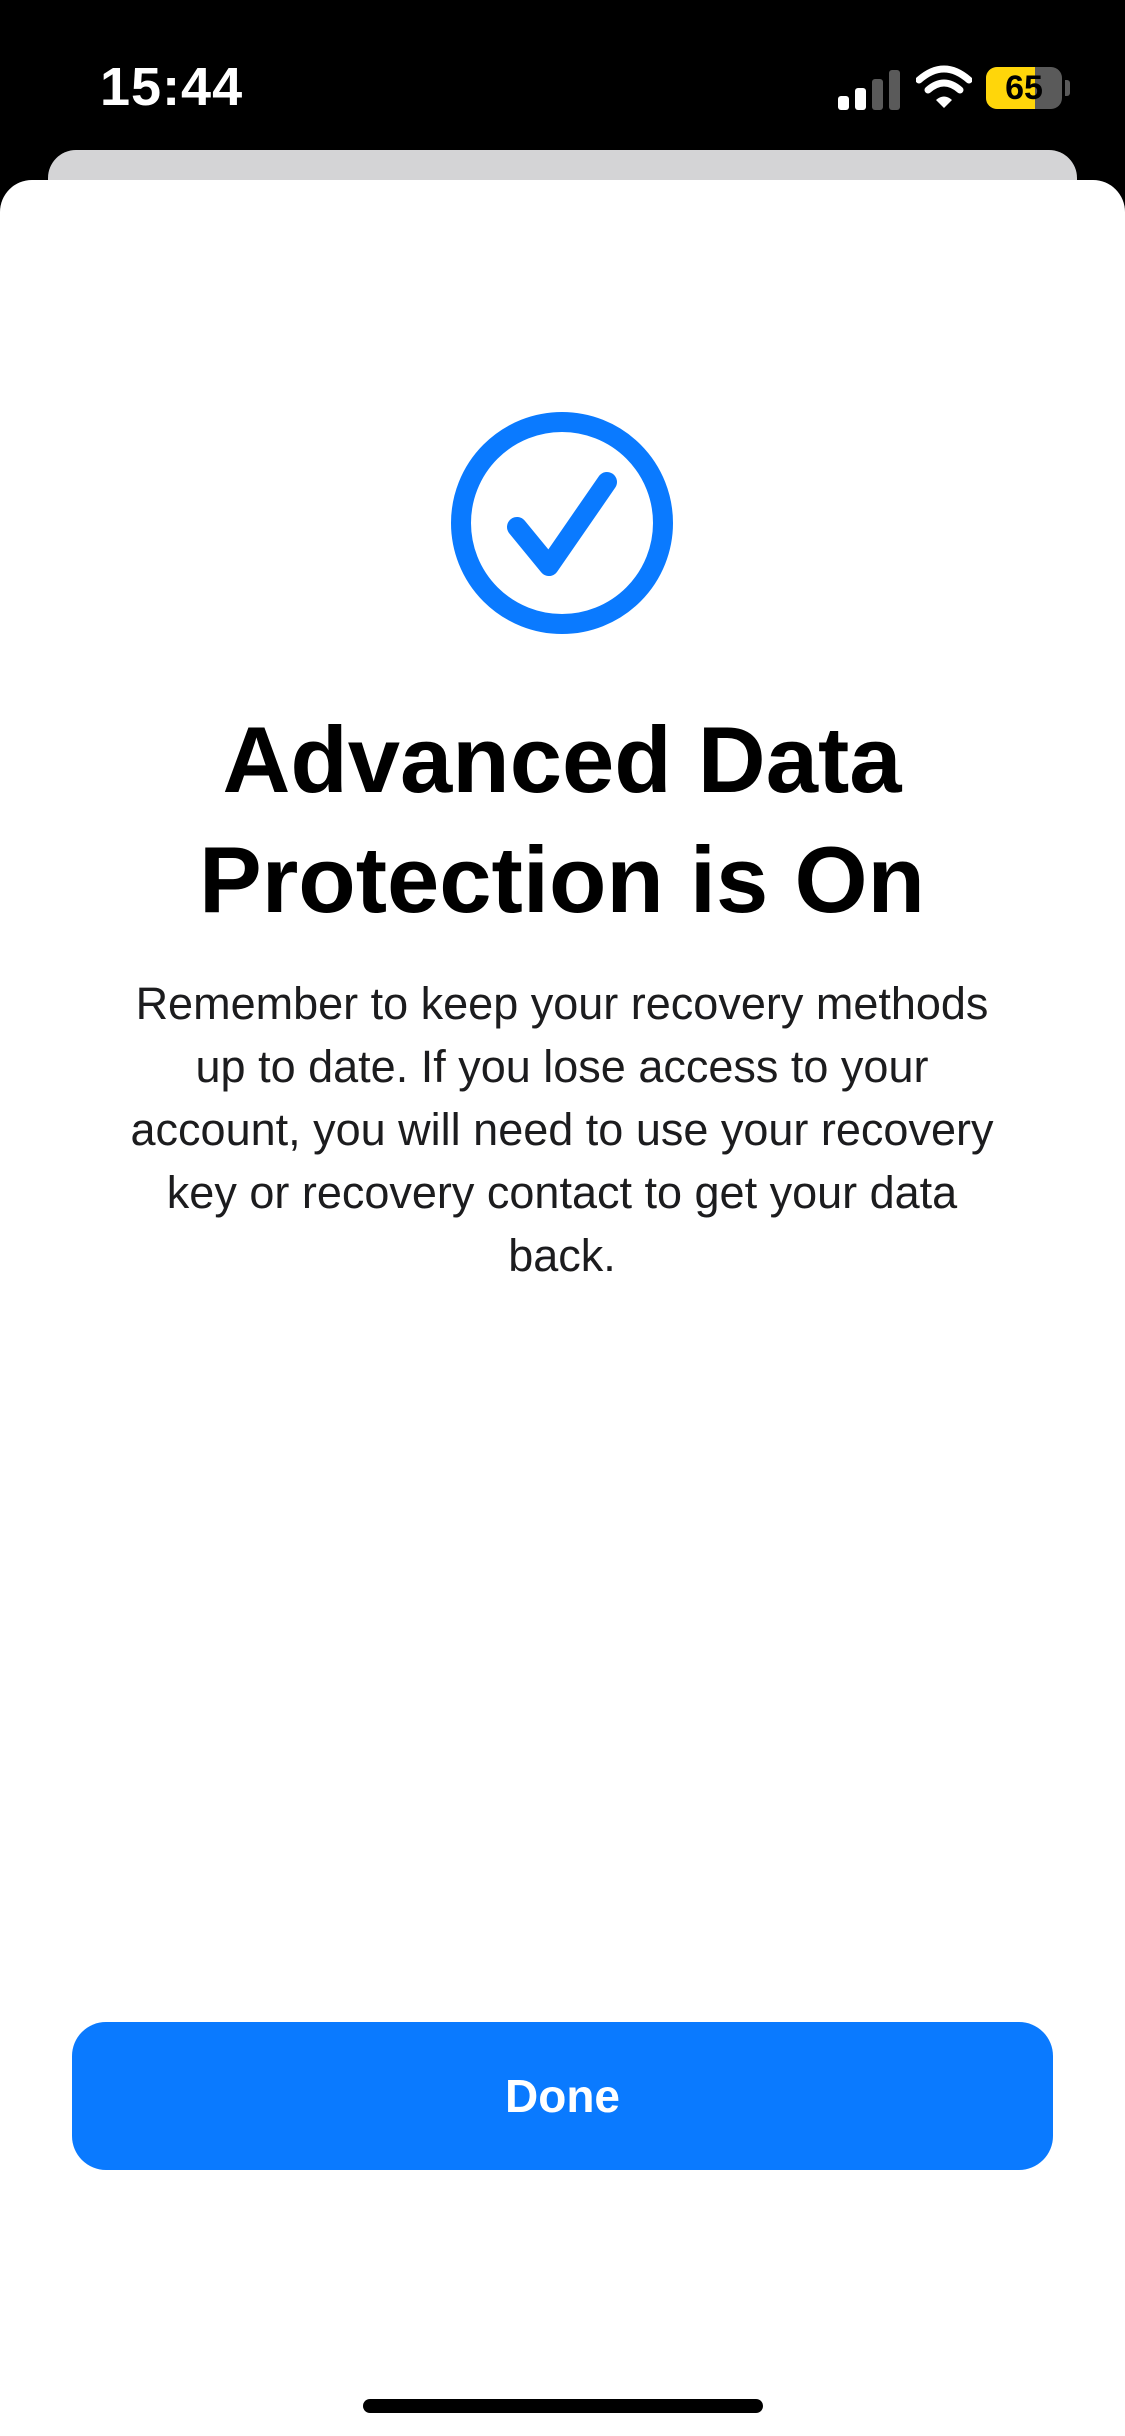 The height and width of the screenshot is (2436, 1125). Describe the element at coordinates (562, 819) in the screenshot. I see `page-title: Advanced Data Protection is On` at that location.